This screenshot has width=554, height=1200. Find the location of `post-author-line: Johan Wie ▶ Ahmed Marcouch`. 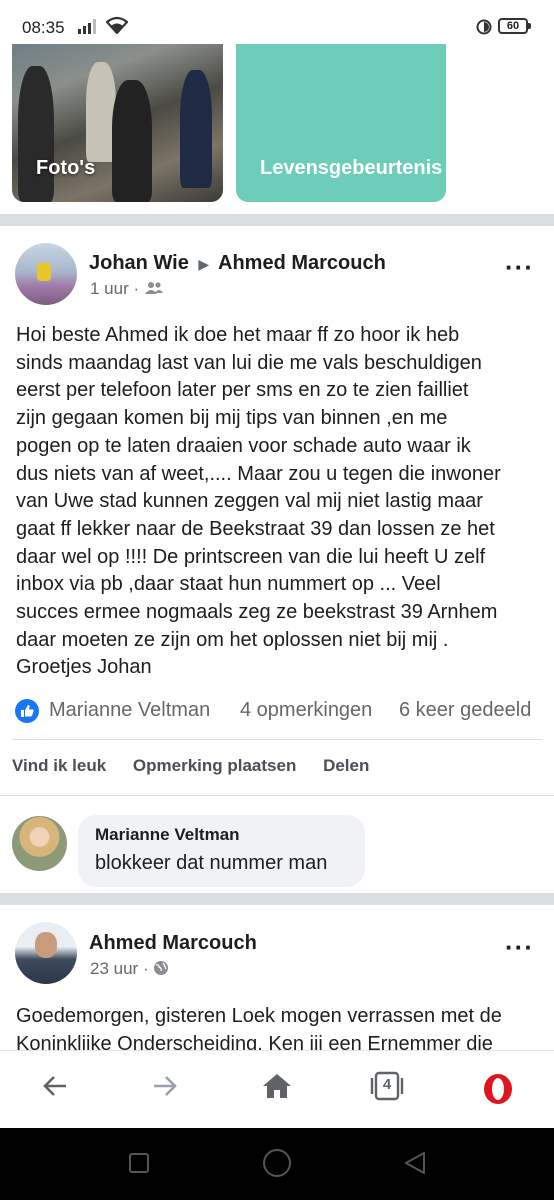

post-author-line: Johan Wie ▶ Ahmed Marcouch is located at coordinates (237, 263).